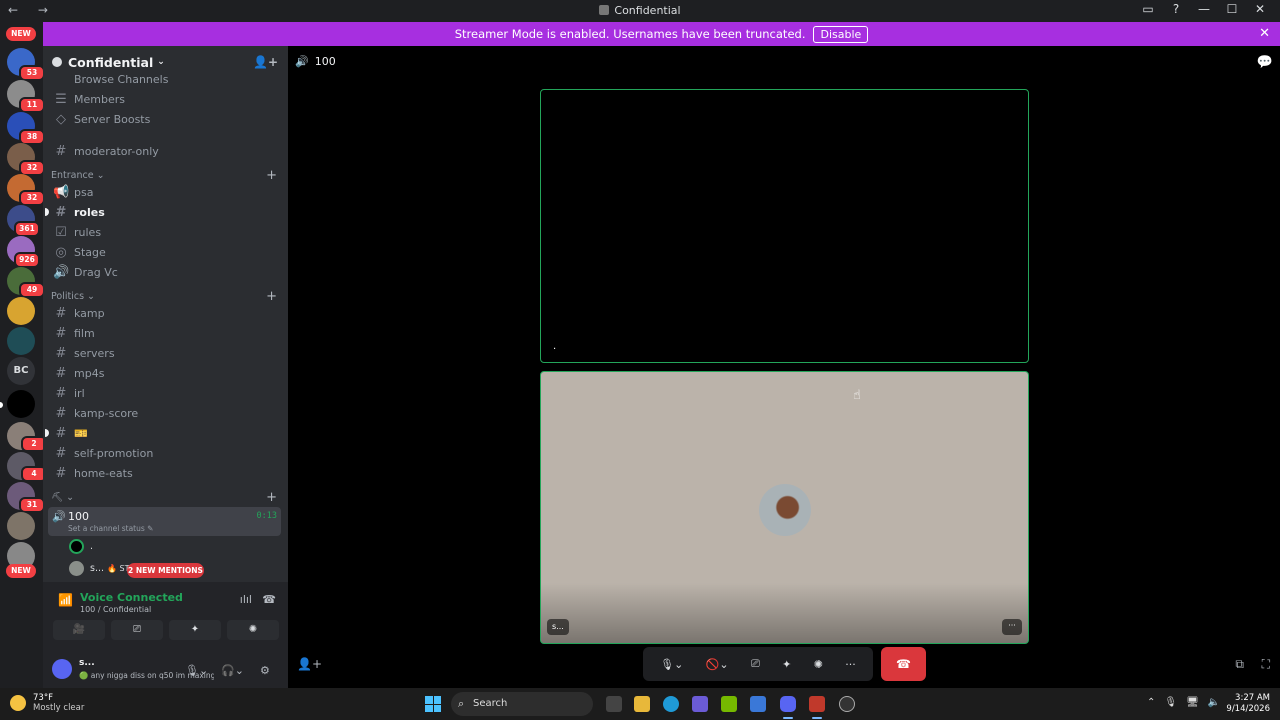  Describe the element at coordinates (1170, 702) in the screenshot. I see `mic-tray-icon: 🎙` at that location.